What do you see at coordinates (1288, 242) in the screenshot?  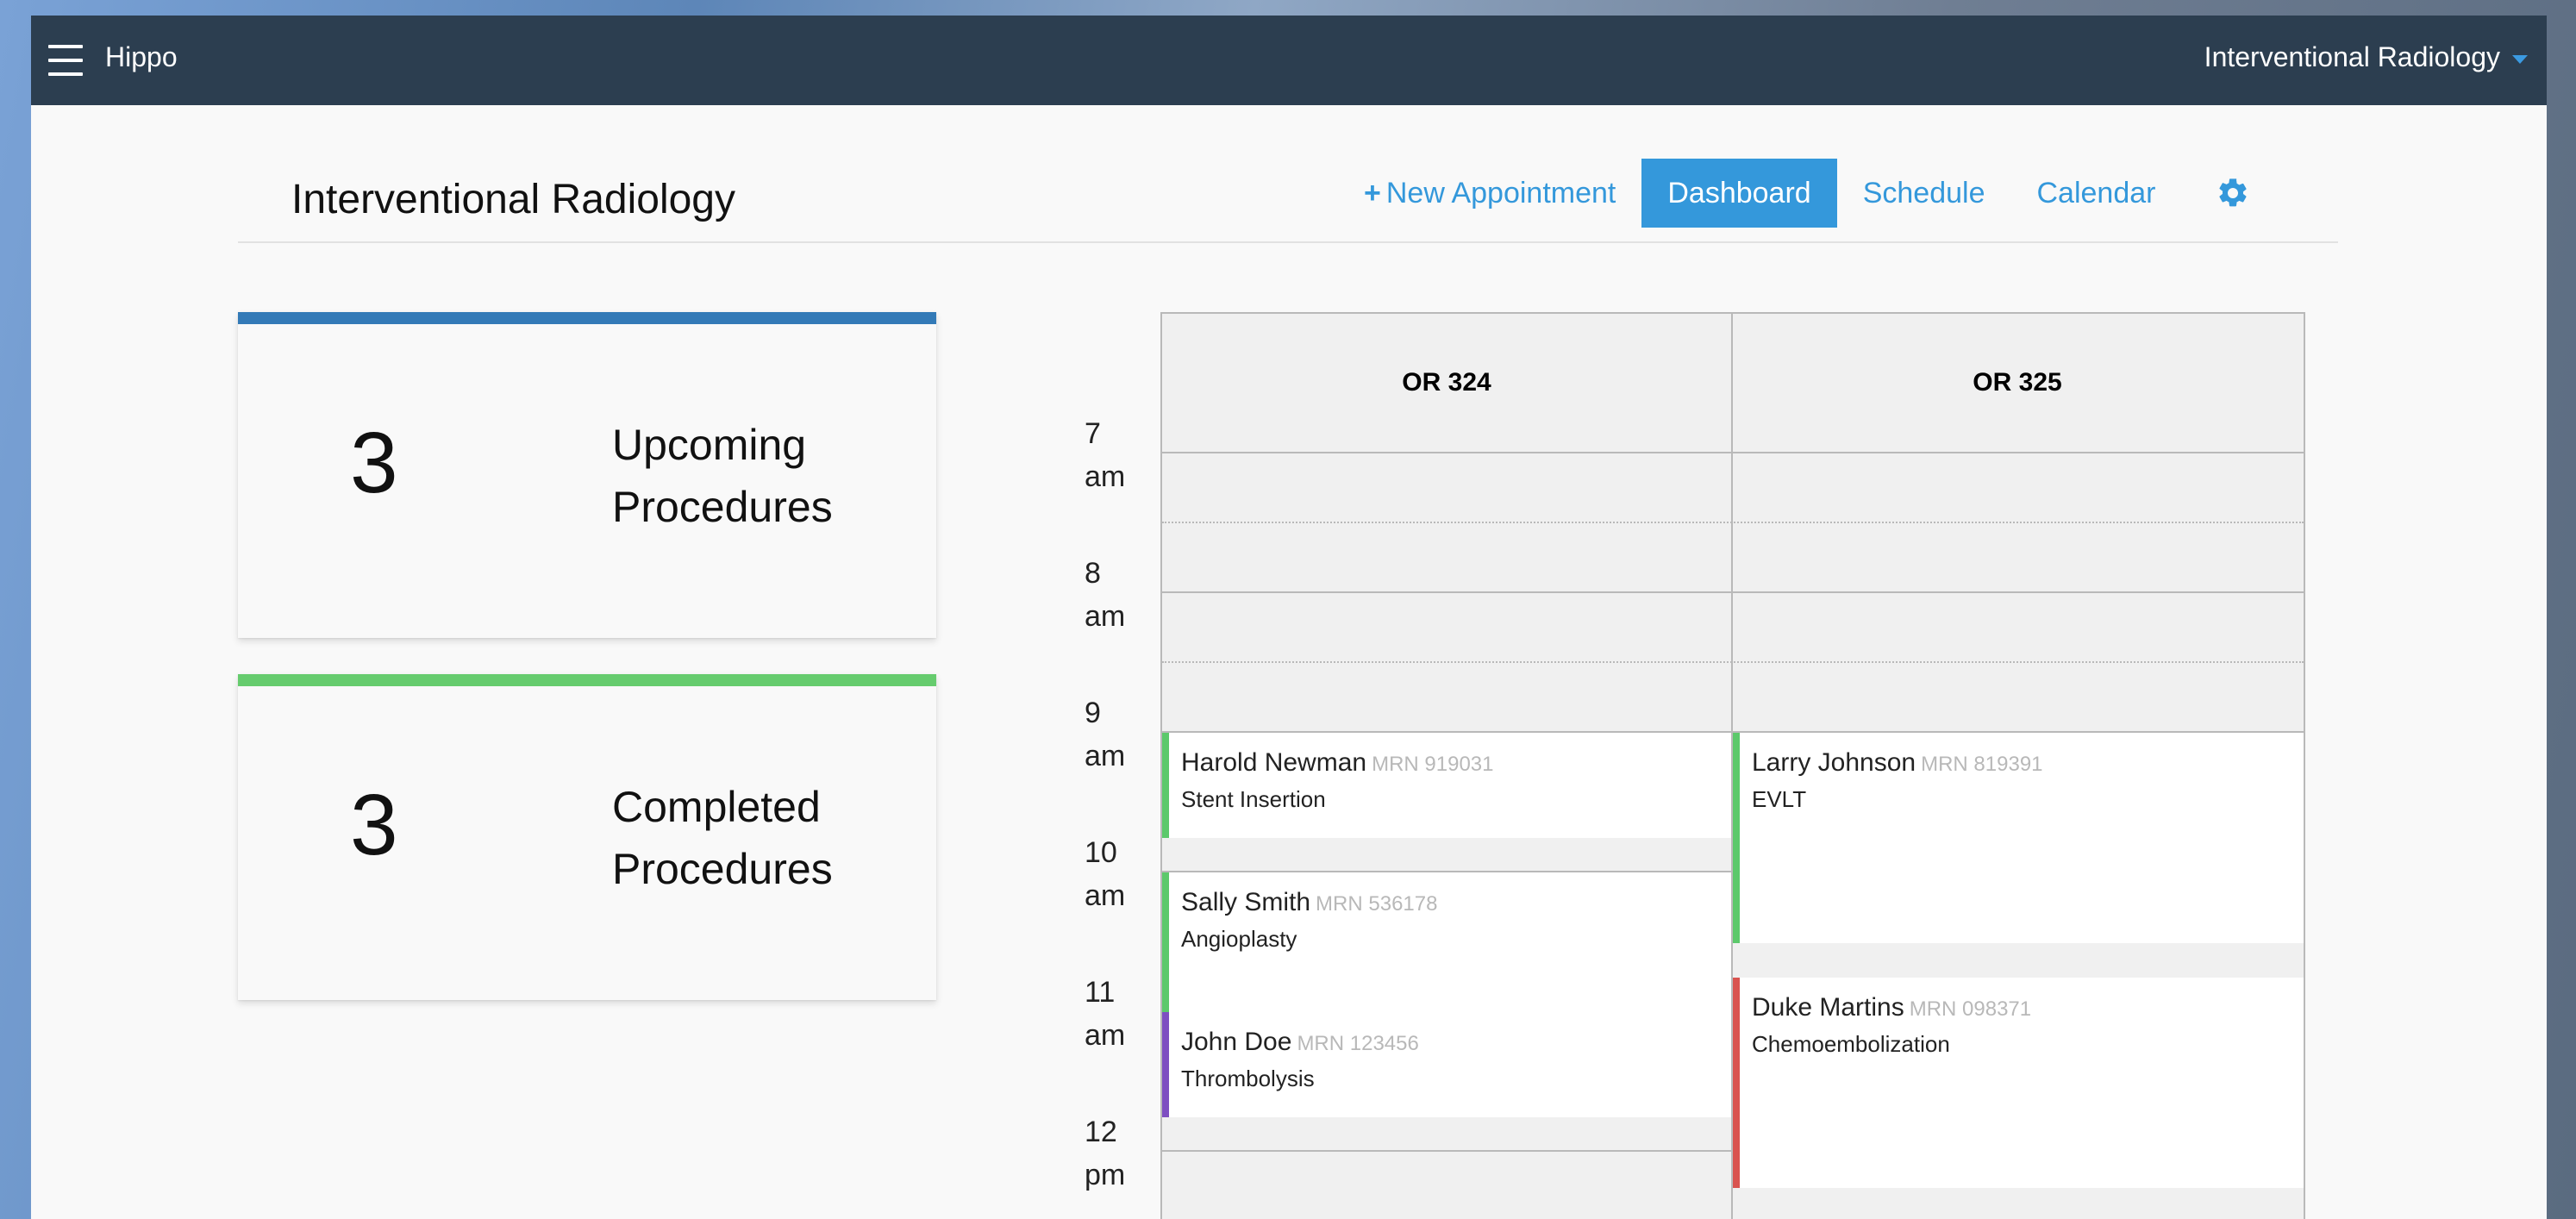 I see `header-divider` at bounding box center [1288, 242].